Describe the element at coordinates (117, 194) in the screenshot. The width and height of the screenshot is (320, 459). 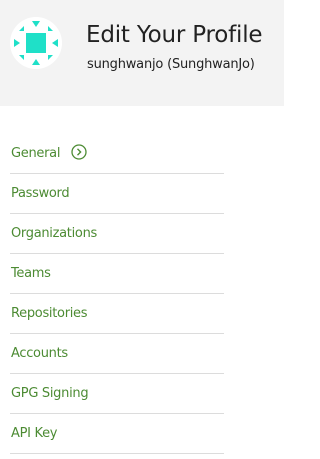
I see `nav-item-password: Password` at that location.